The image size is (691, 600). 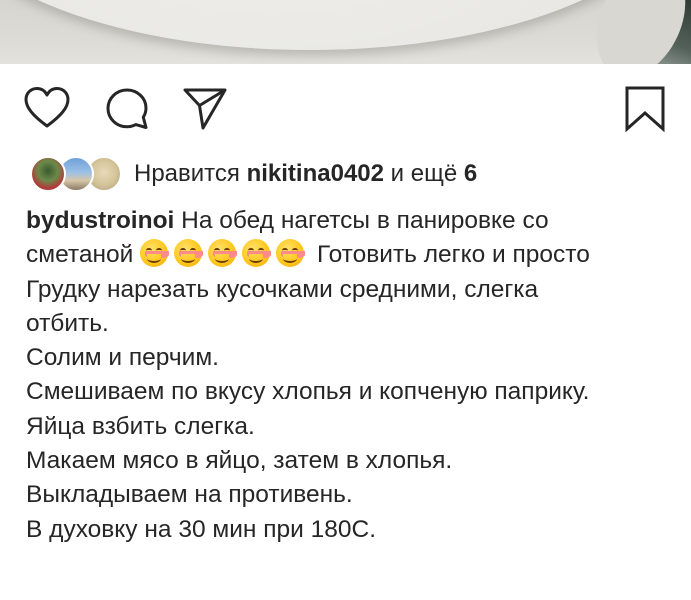 I want to click on caption-text: сметаной, so click(x=80, y=255).